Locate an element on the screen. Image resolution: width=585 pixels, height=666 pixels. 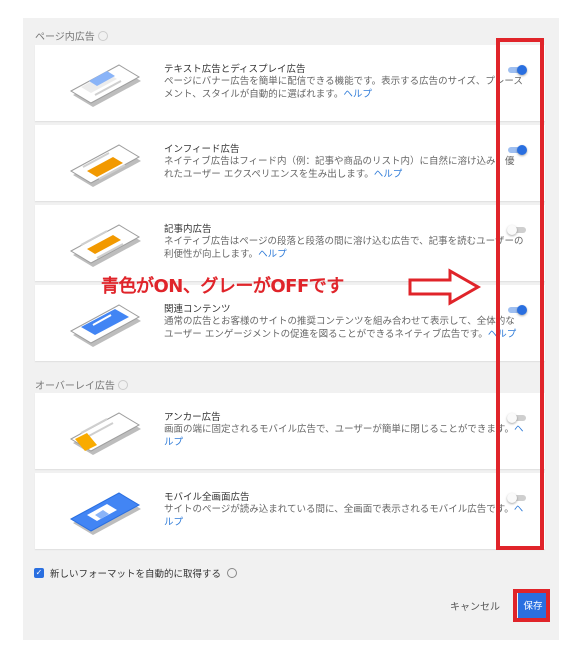
annotation-text: 青色がON、グレーがOFFです is located at coordinates (222, 286).